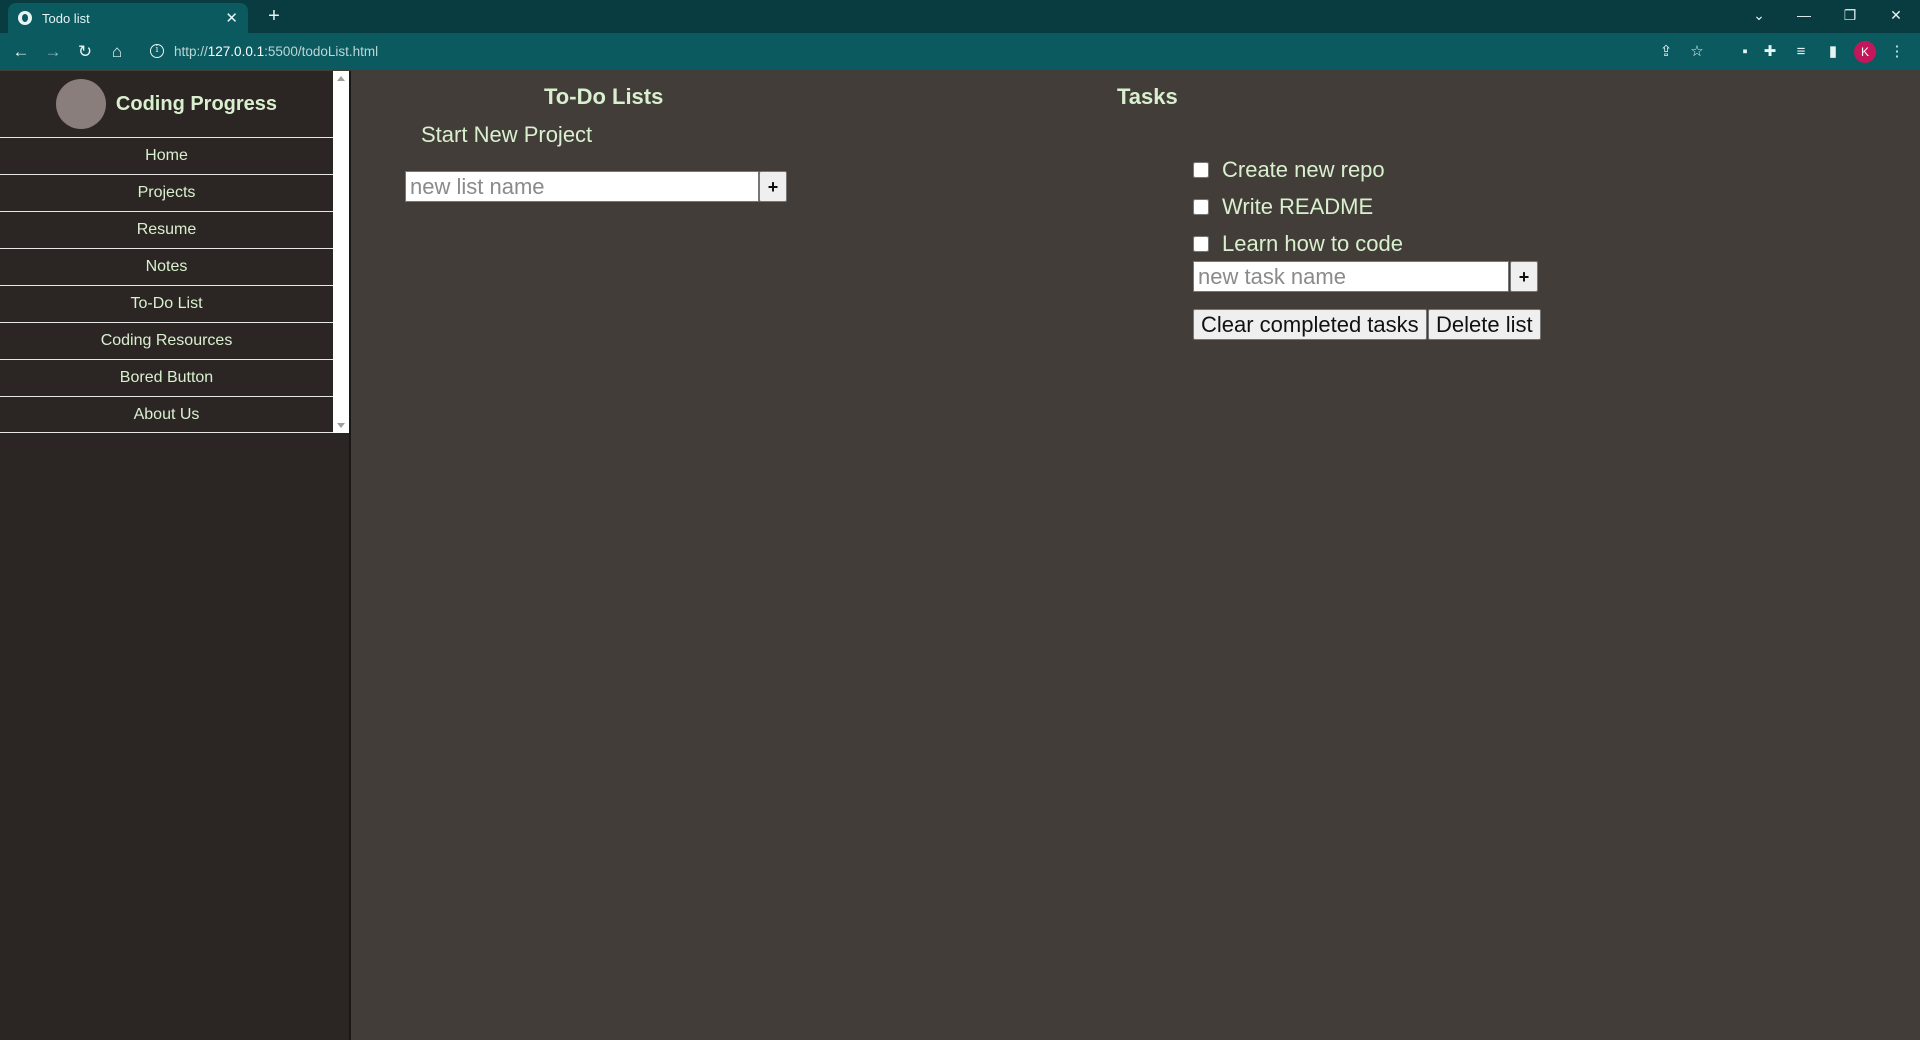 The width and height of the screenshot is (1920, 1040). What do you see at coordinates (117, 52) in the screenshot?
I see `home-icon: ⌂` at bounding box center [117, 52].